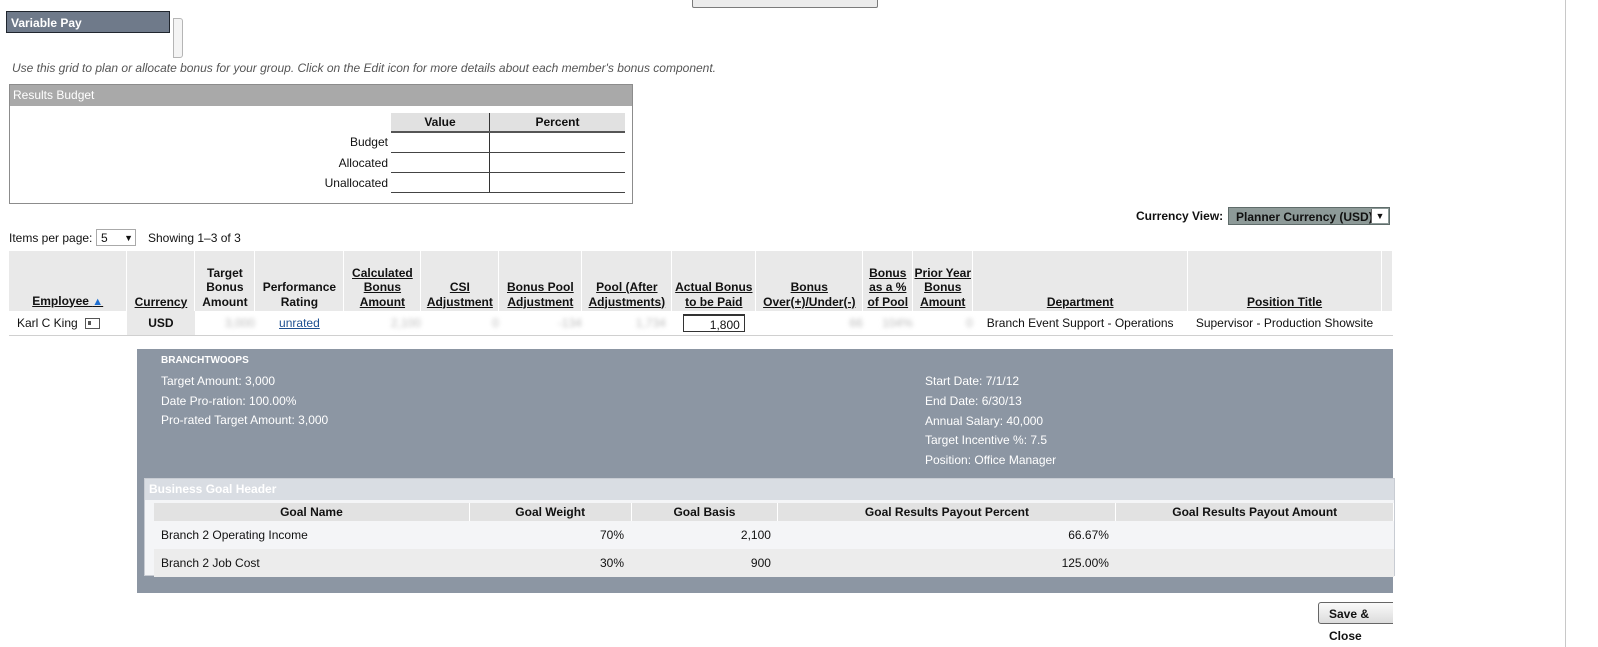 This screenshot has height=647, width=1598. I want to click on calculated-bonus-cell: 2,100, so click(382, 323).